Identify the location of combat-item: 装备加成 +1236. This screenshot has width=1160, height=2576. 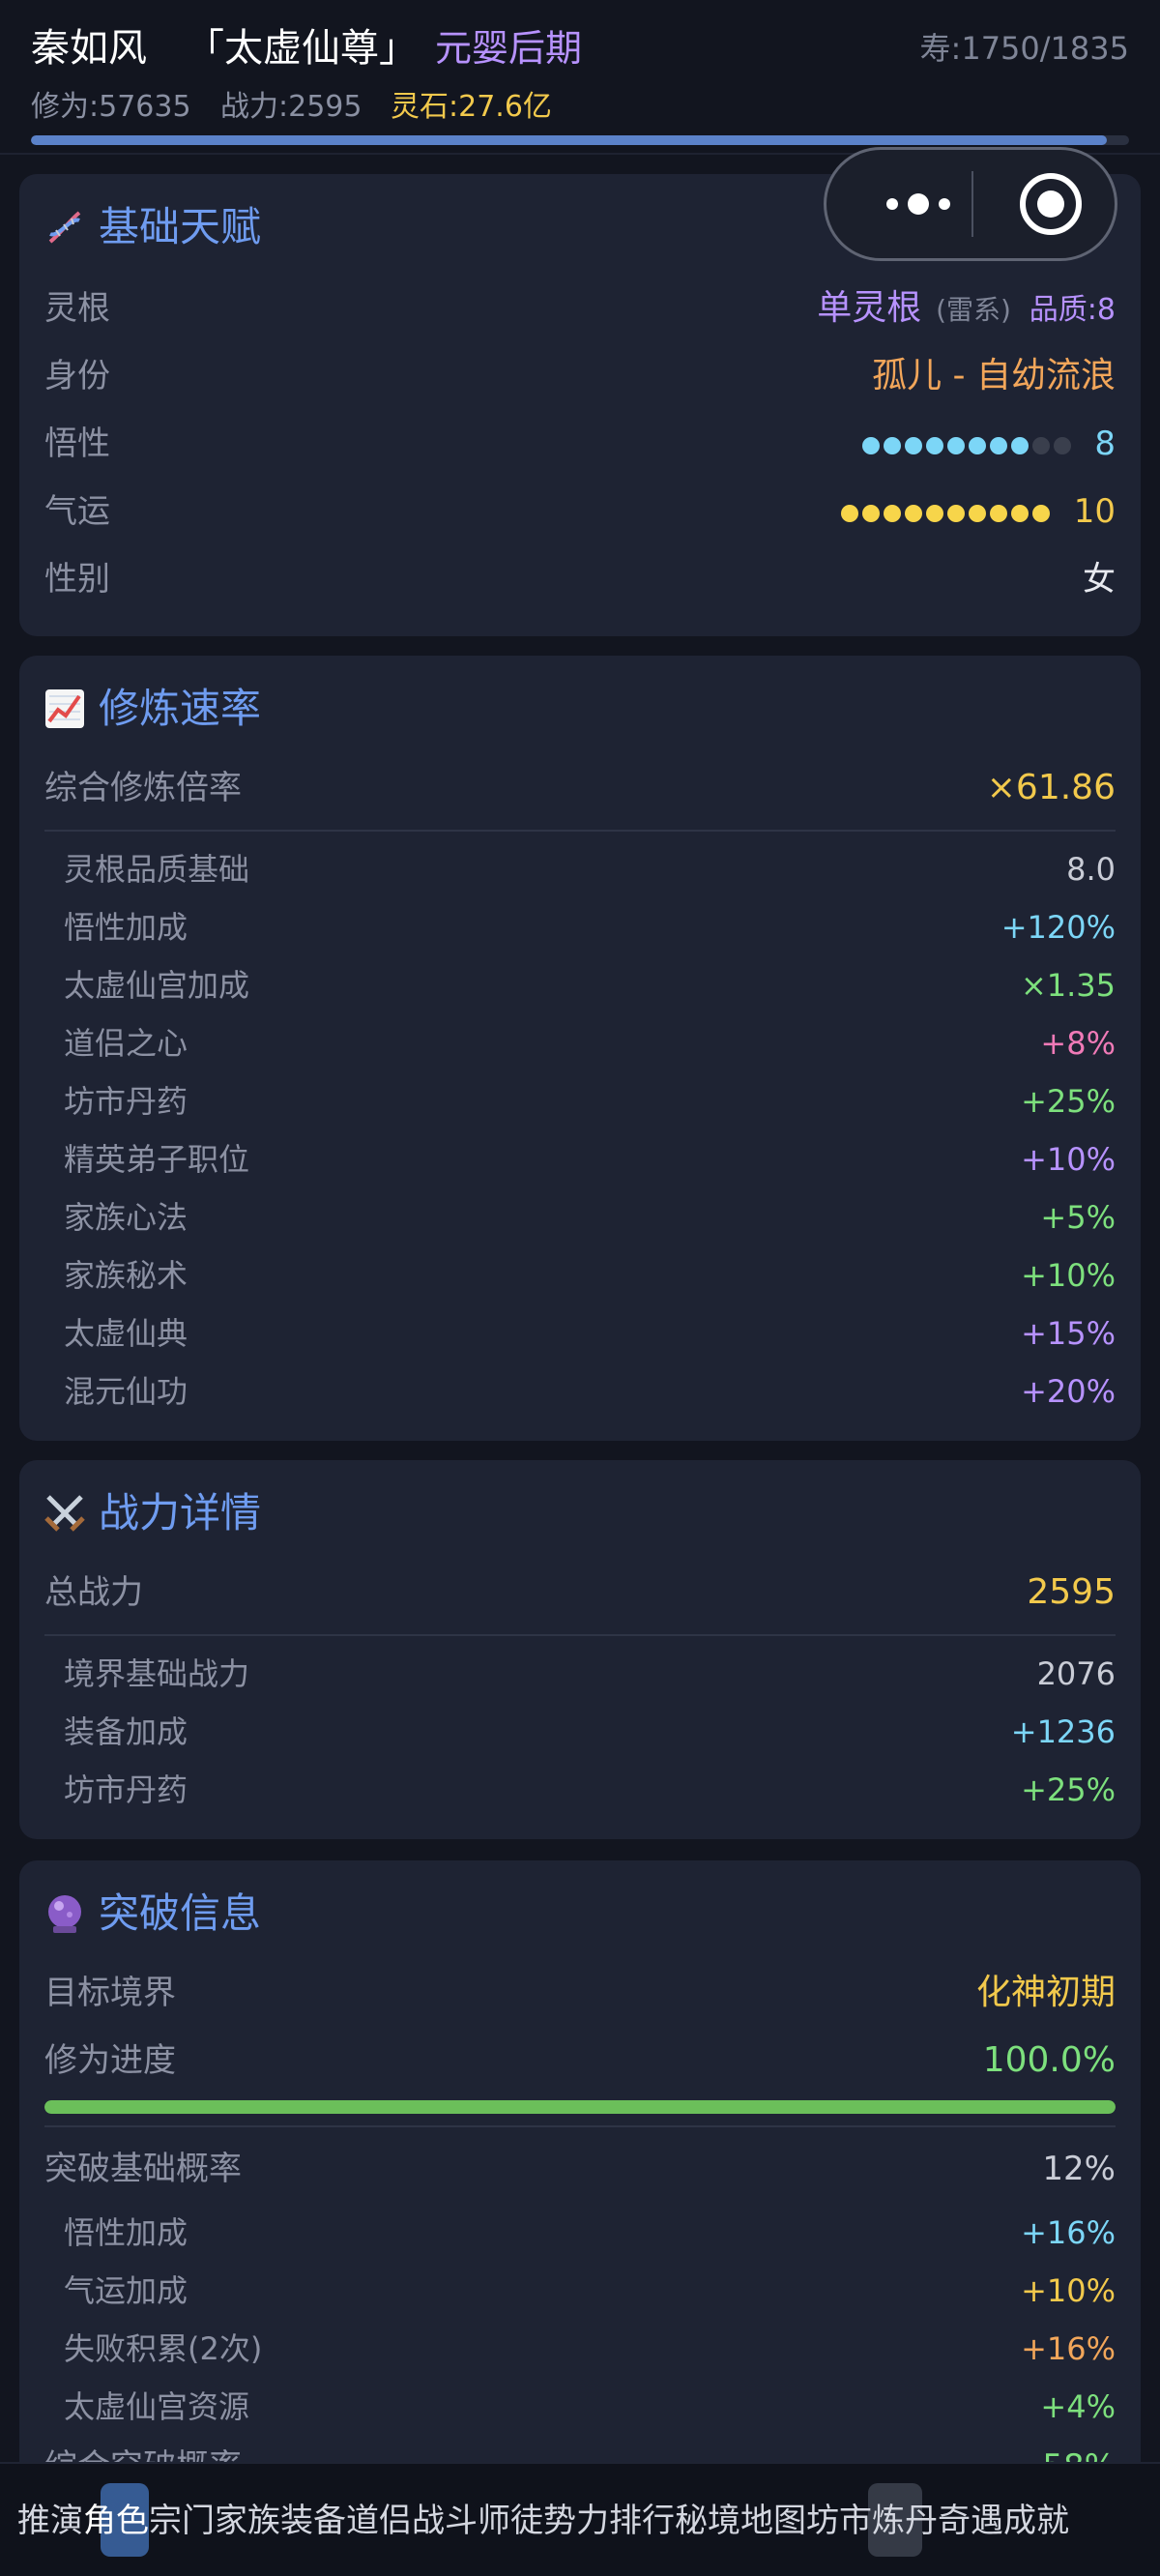
(590, 1732).